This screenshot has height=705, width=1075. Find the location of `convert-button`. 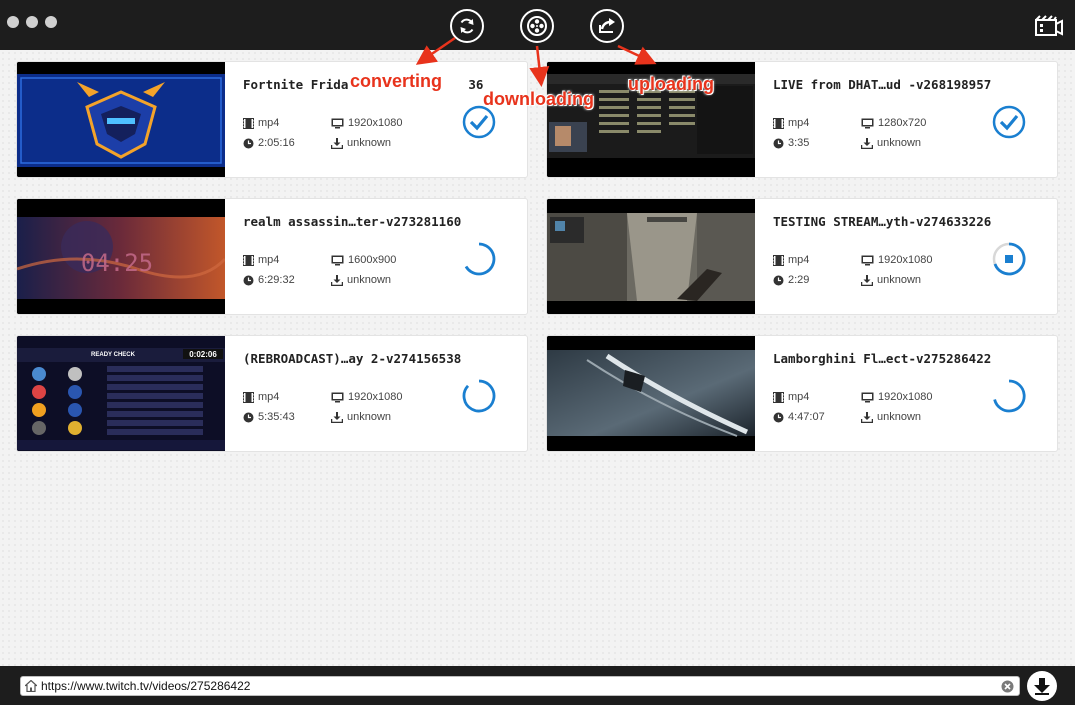

convert-button is located at coordinates (467, 26).